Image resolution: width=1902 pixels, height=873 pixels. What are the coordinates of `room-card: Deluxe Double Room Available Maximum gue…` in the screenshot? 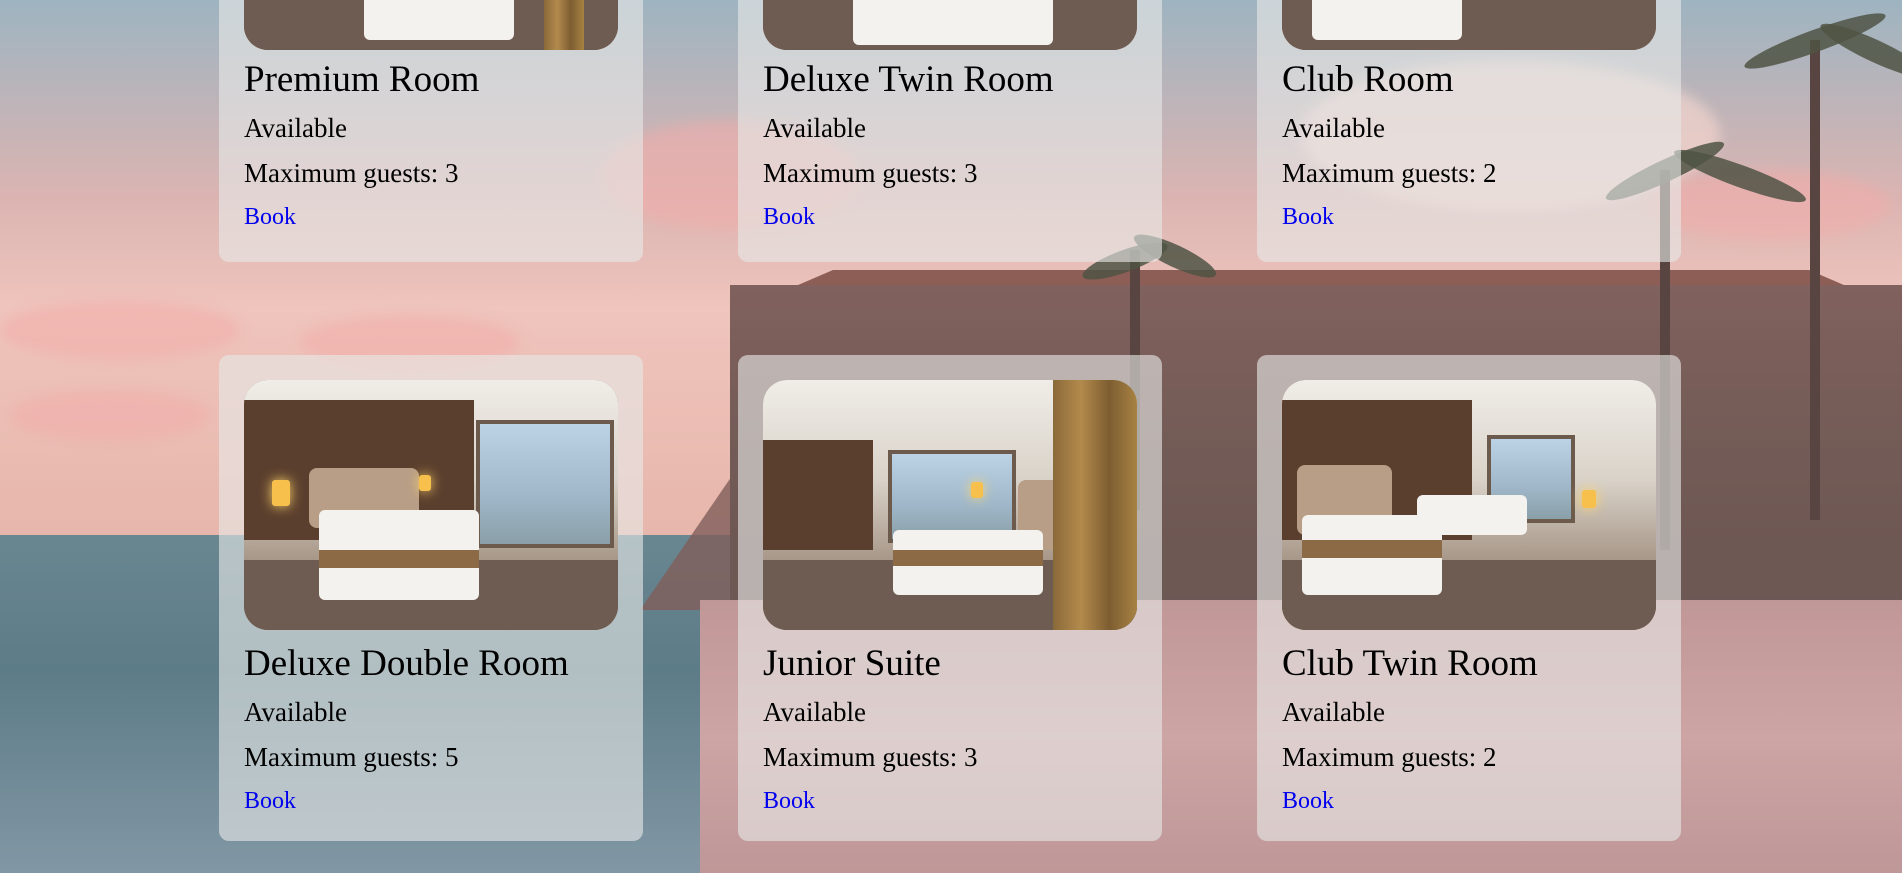 It's located at (431, 598).